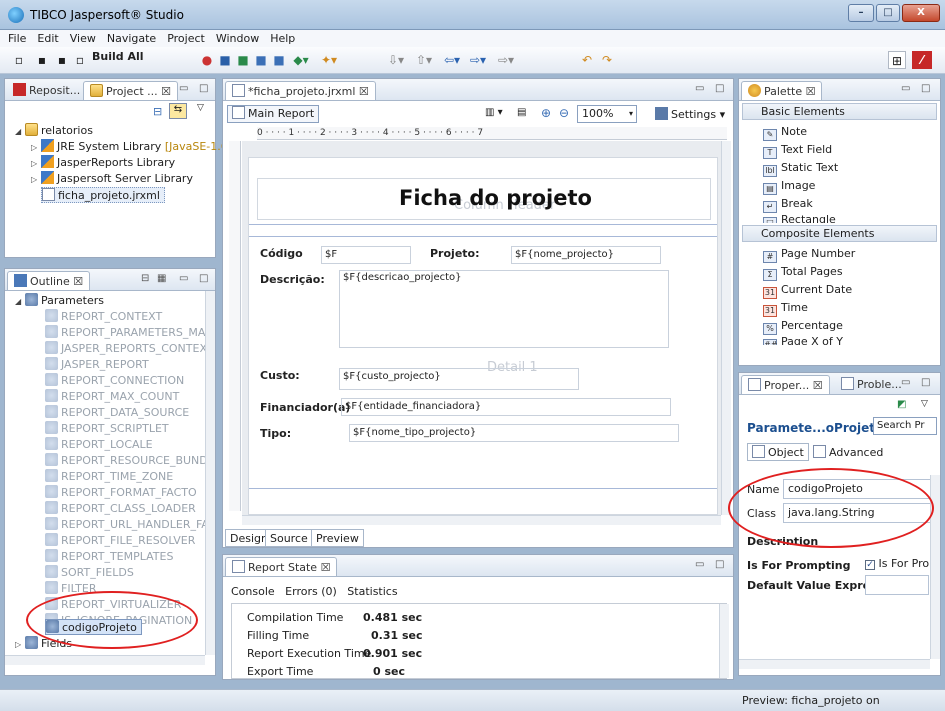  What do you see at coordinates (282, 38) in the screenshot?
I see `menu-help: Help` at bounding box center [282, 38].